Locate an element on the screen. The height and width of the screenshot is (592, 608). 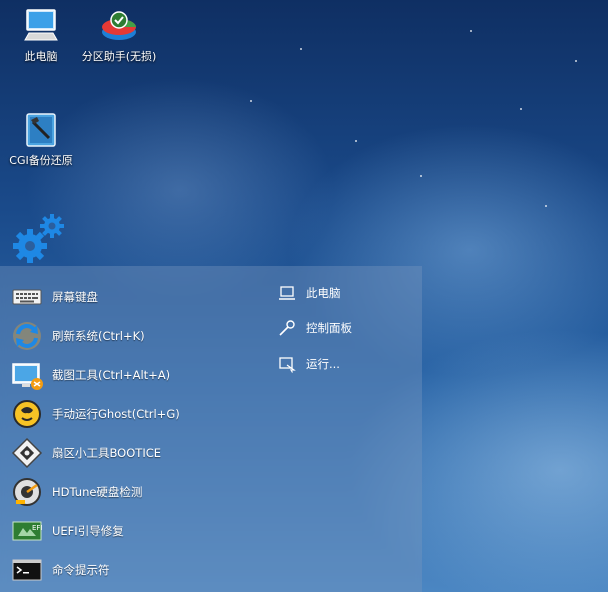
desktop-icon-label: 分区助手(无损) is located at coordinates (119, 56).